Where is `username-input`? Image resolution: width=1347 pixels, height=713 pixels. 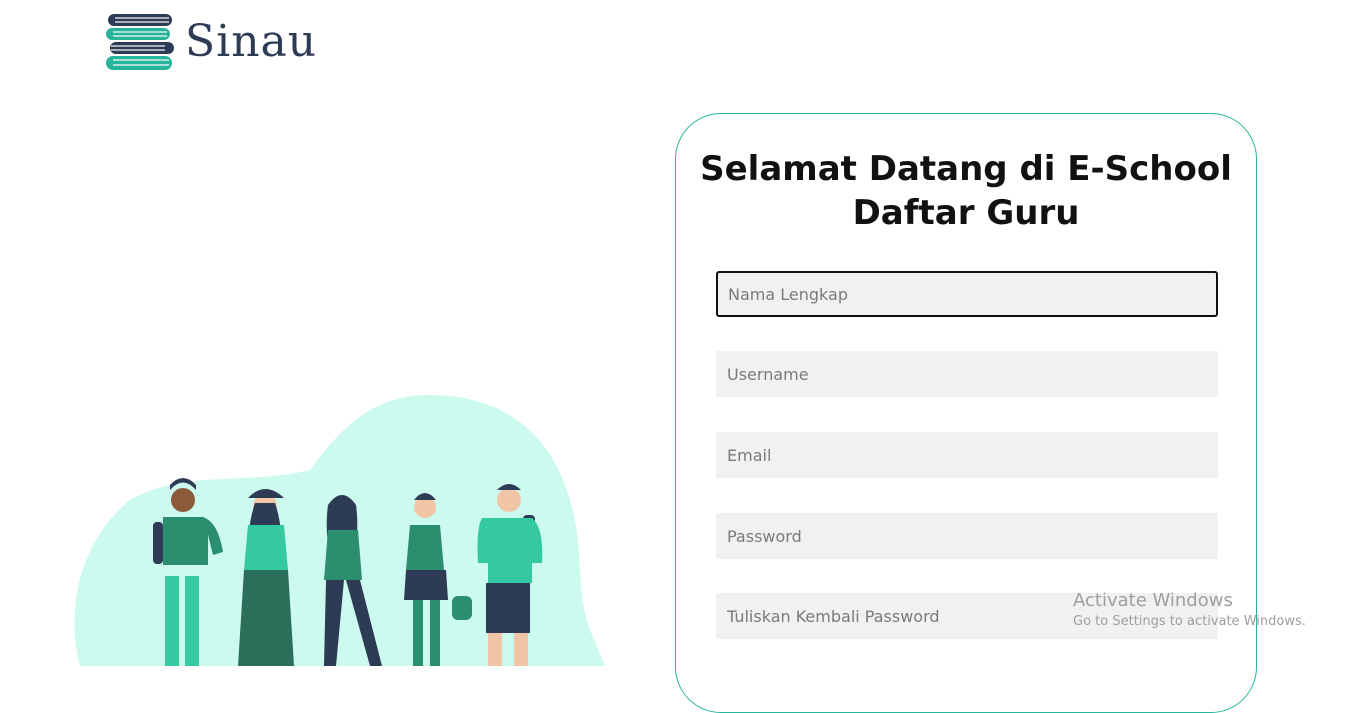 username-input is located at coordinates (967, 374).